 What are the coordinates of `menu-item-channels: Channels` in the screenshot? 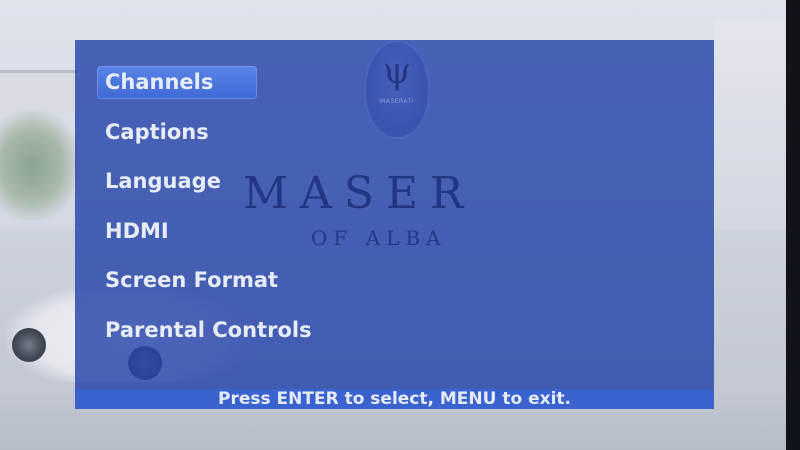 It's located at (177, 82).